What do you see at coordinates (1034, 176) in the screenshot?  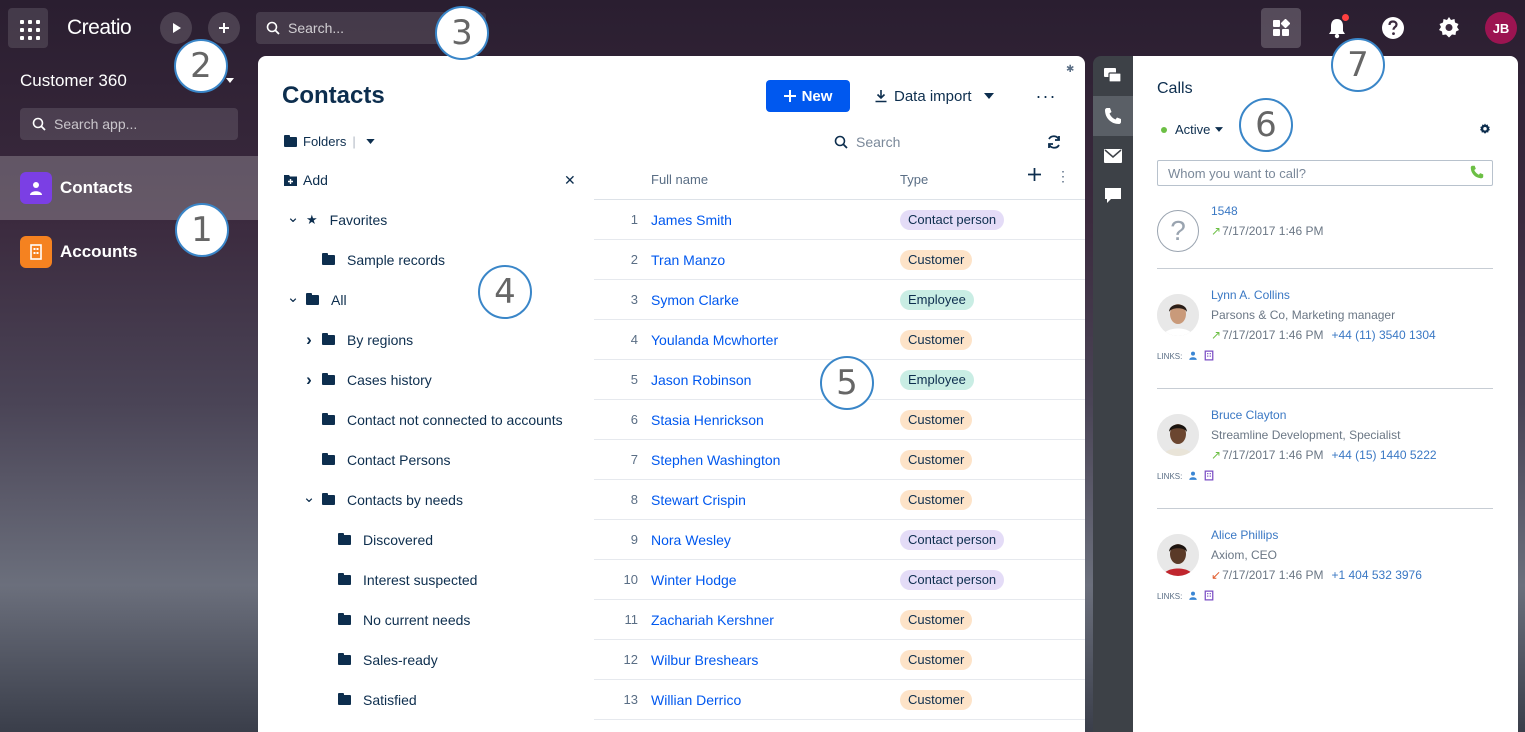 I see `add-column-icon` at bounding box center [1034, 176].